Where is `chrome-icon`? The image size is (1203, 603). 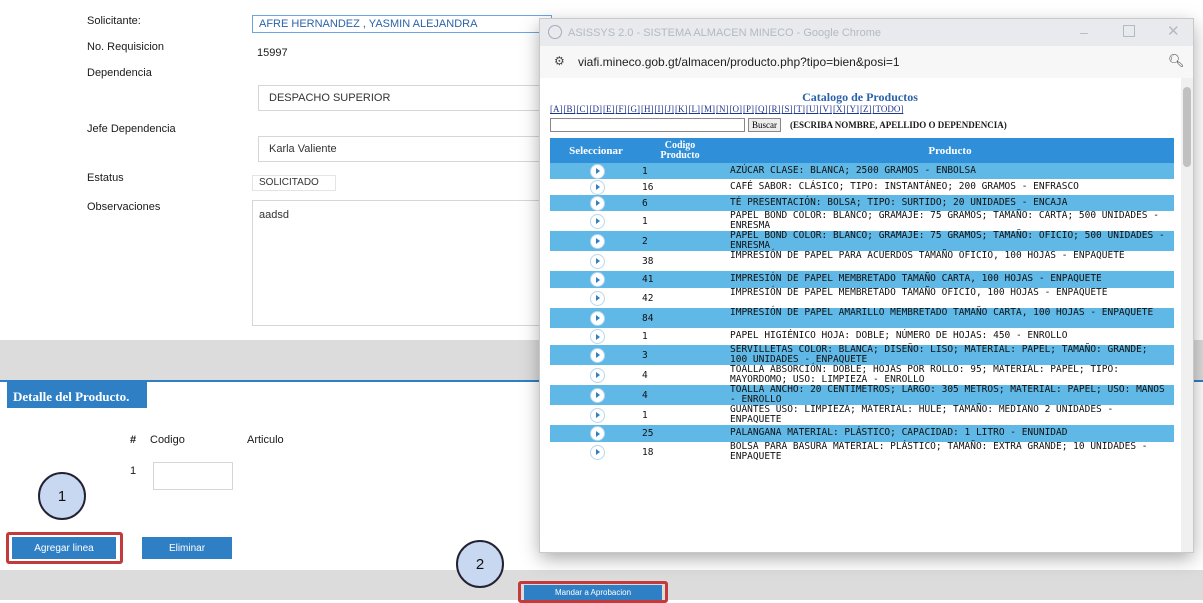 chrome-icon is located at coordinates (555, 32).